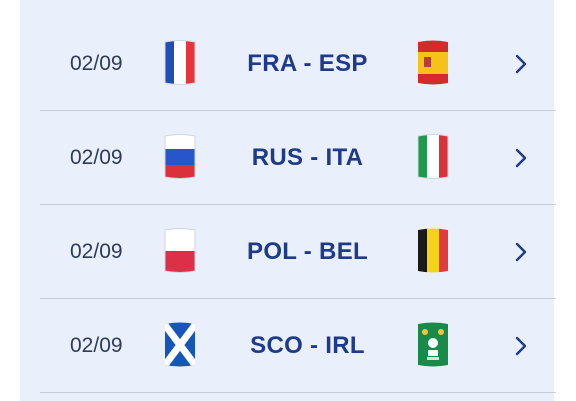 This screenshot has width=576, height=401. I want to click on france-flag-icon, so click(180, 63).